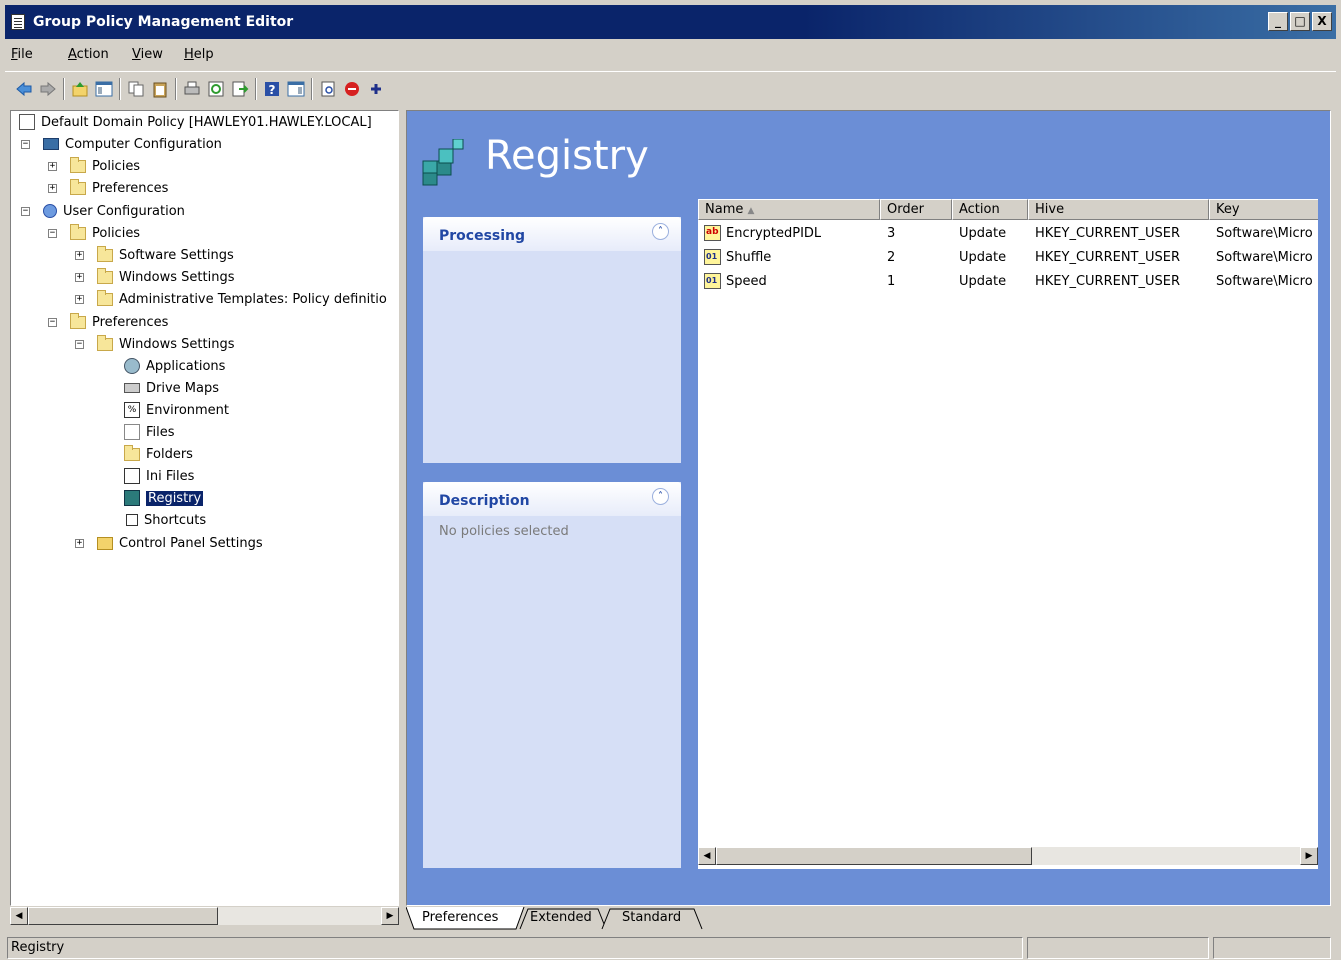 This screenshot has width=1341, height=960. What do you see at coordinates (192, 89) in the screenshot?
I see `print-icon` at bounding box center [192, 89].